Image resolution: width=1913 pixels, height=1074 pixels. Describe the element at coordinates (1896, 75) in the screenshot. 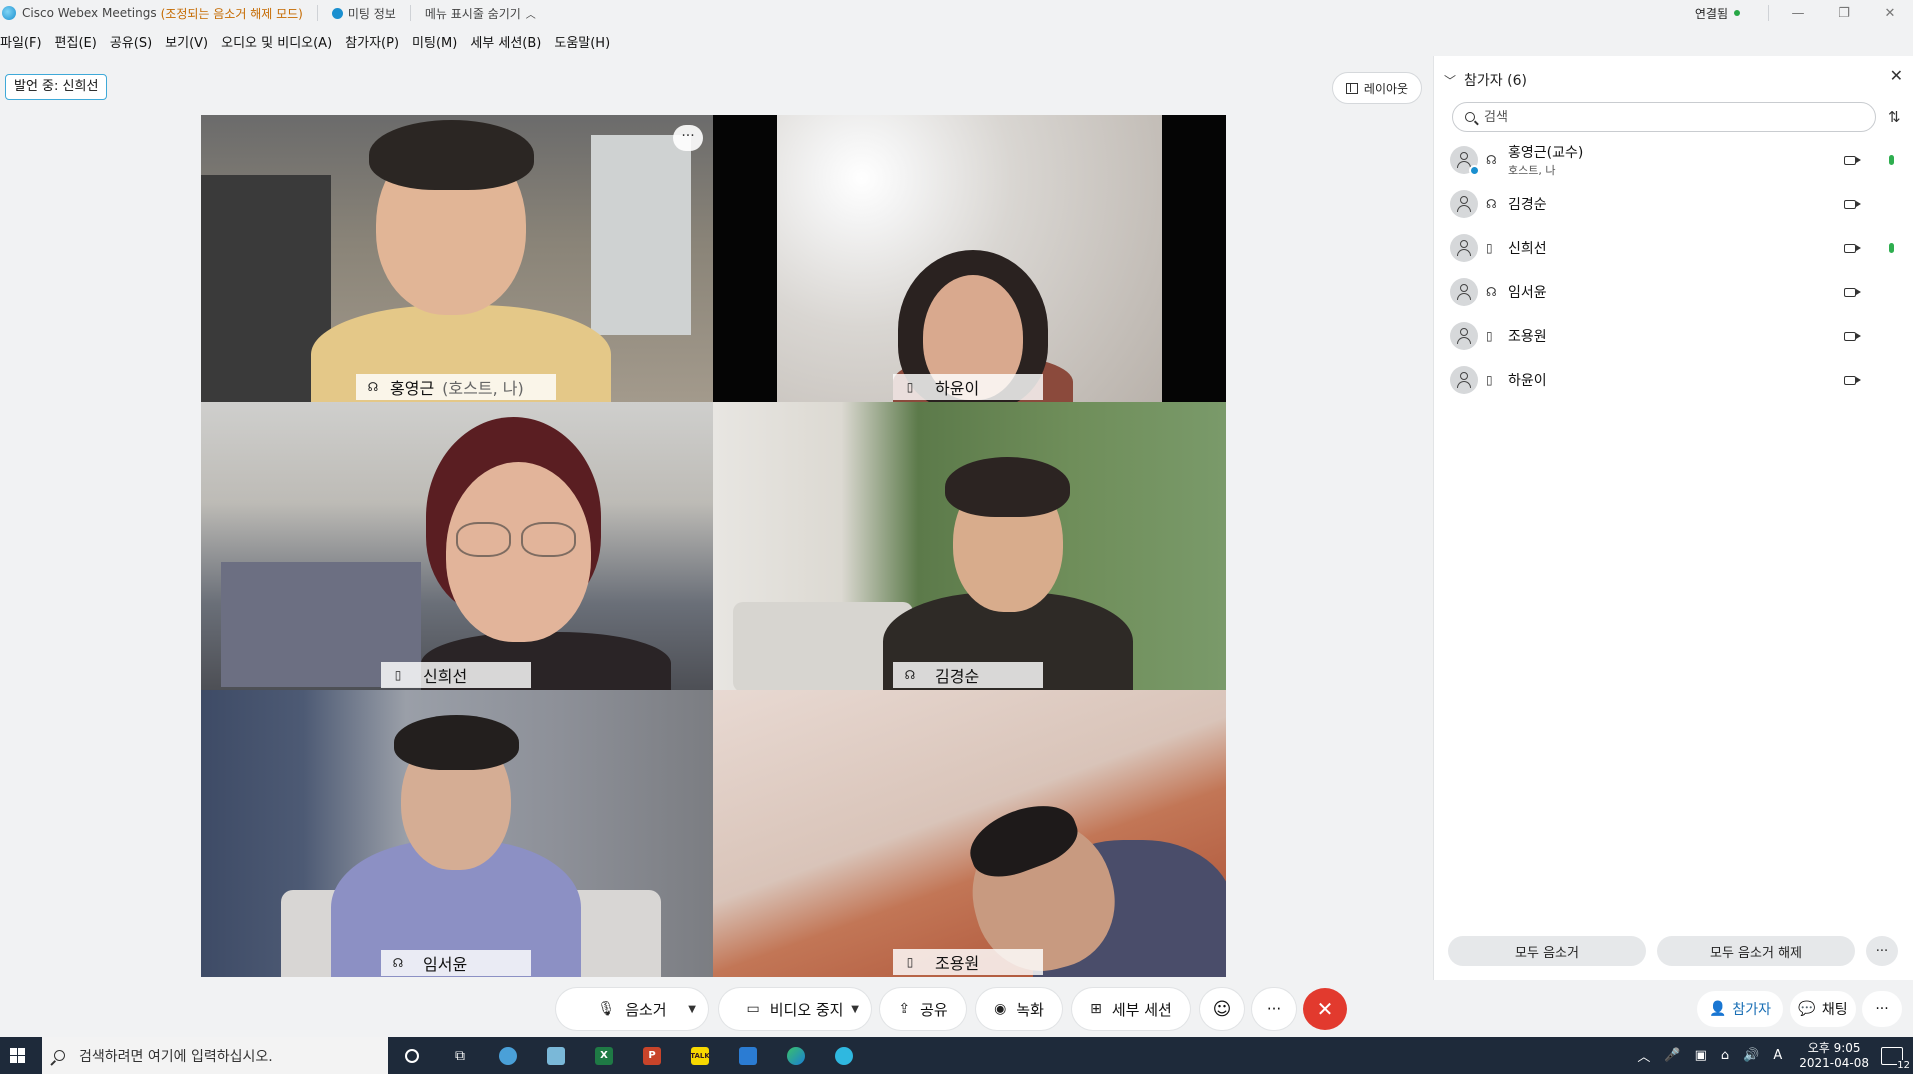

I see `close-icon: ✕` at that location.